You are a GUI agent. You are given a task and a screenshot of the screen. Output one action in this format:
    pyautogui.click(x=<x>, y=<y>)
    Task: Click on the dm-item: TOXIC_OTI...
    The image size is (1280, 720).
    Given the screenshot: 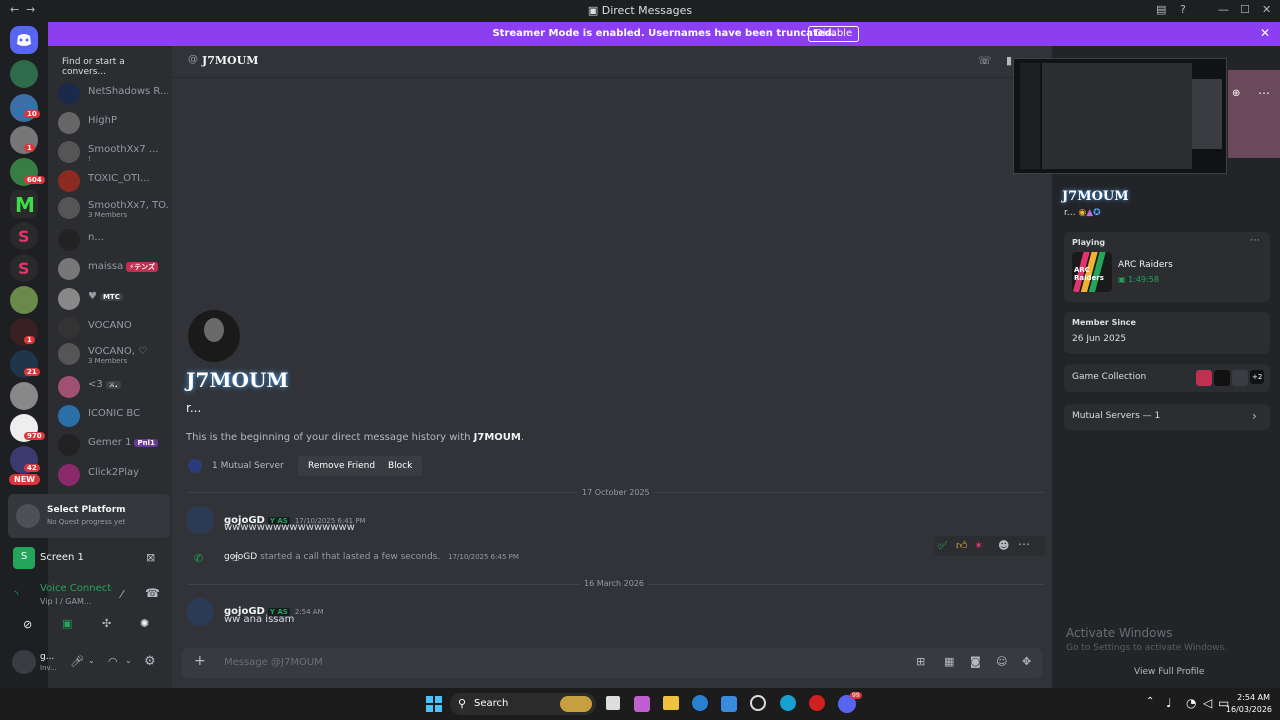 What is the action you would take?
    pyautogui.click(x=112, y=182)
    